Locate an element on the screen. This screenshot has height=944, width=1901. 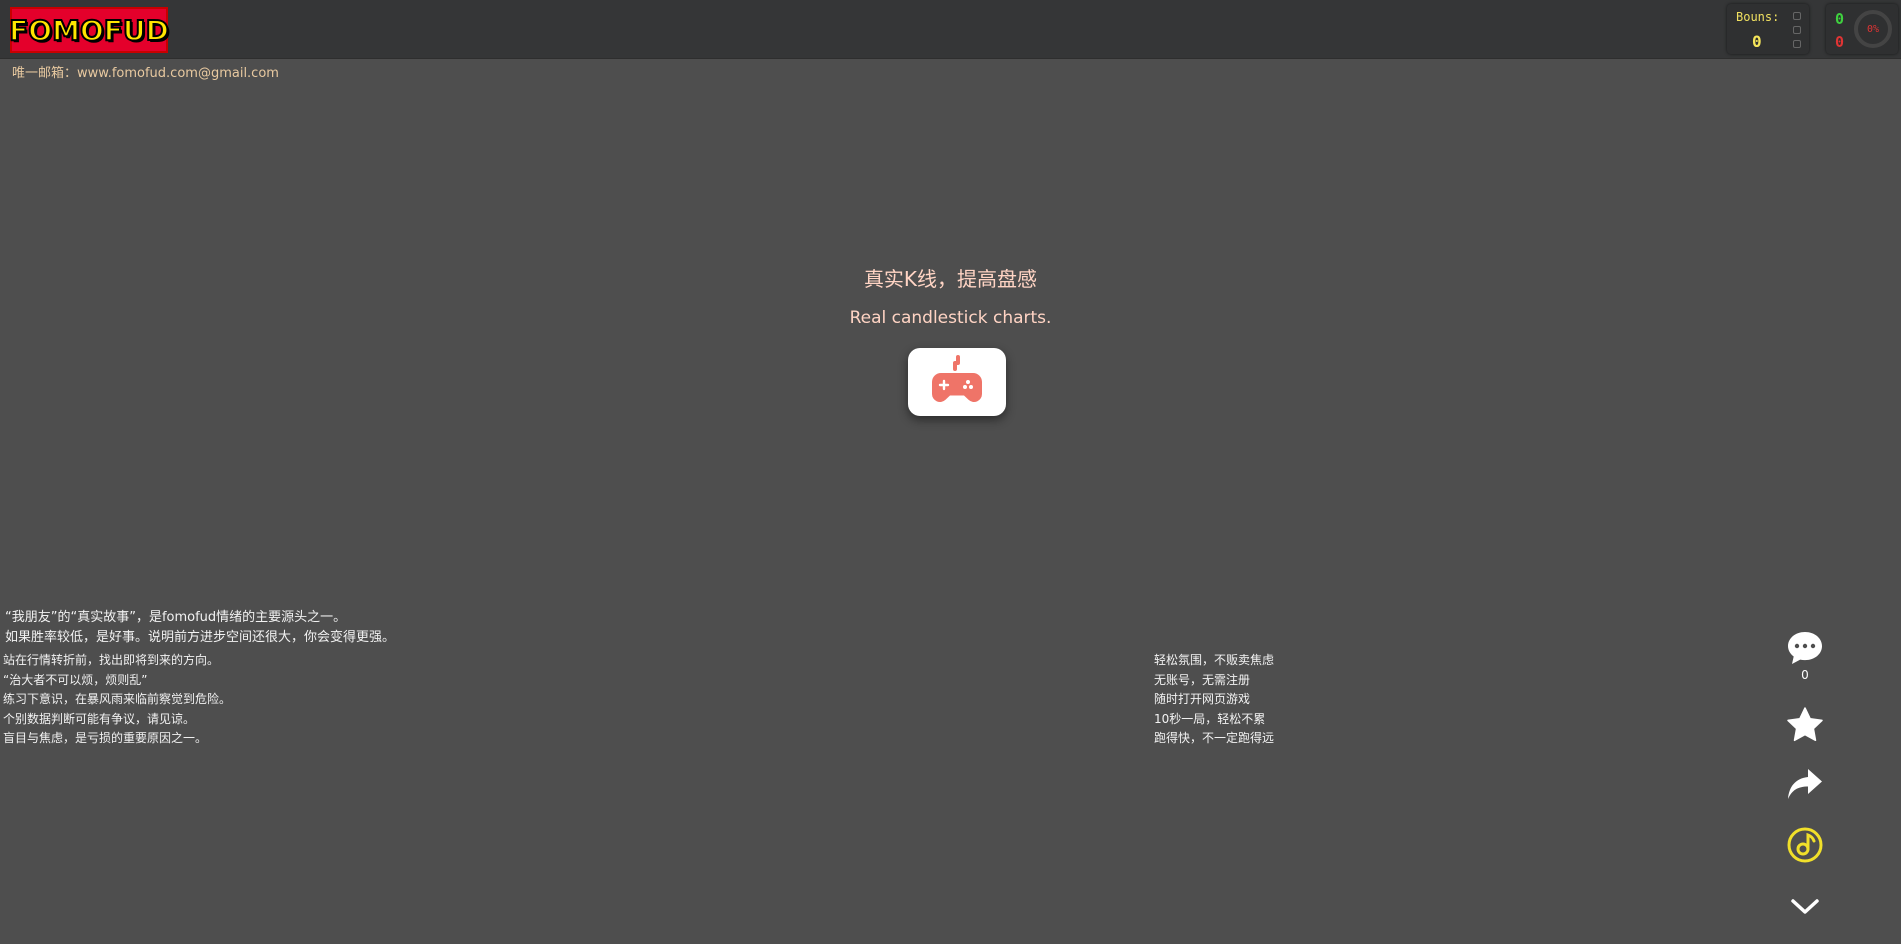
logo: FOMOFUD is located at coordinates (89, 30).